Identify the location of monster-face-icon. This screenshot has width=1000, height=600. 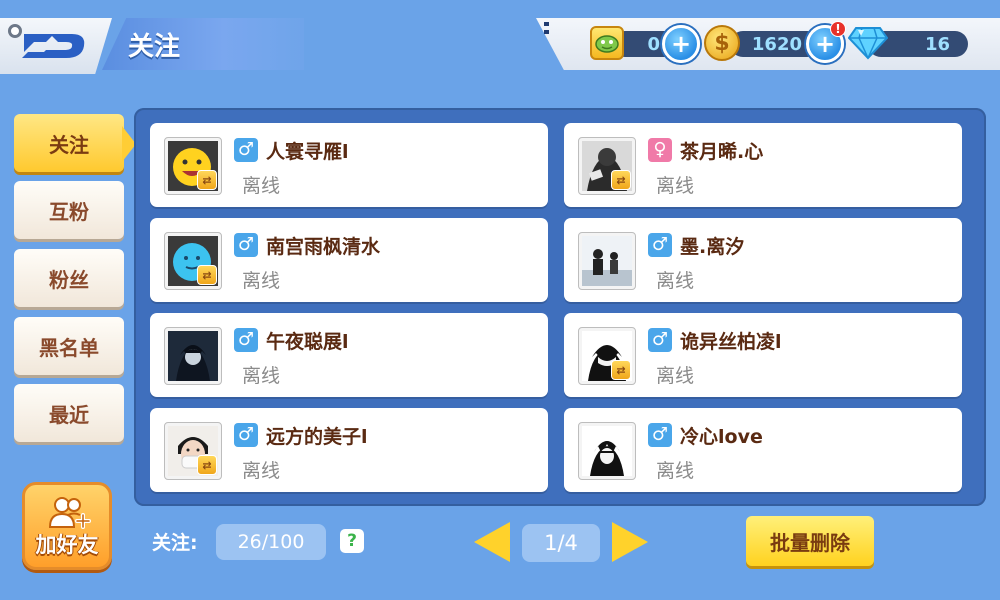
(607, 44).